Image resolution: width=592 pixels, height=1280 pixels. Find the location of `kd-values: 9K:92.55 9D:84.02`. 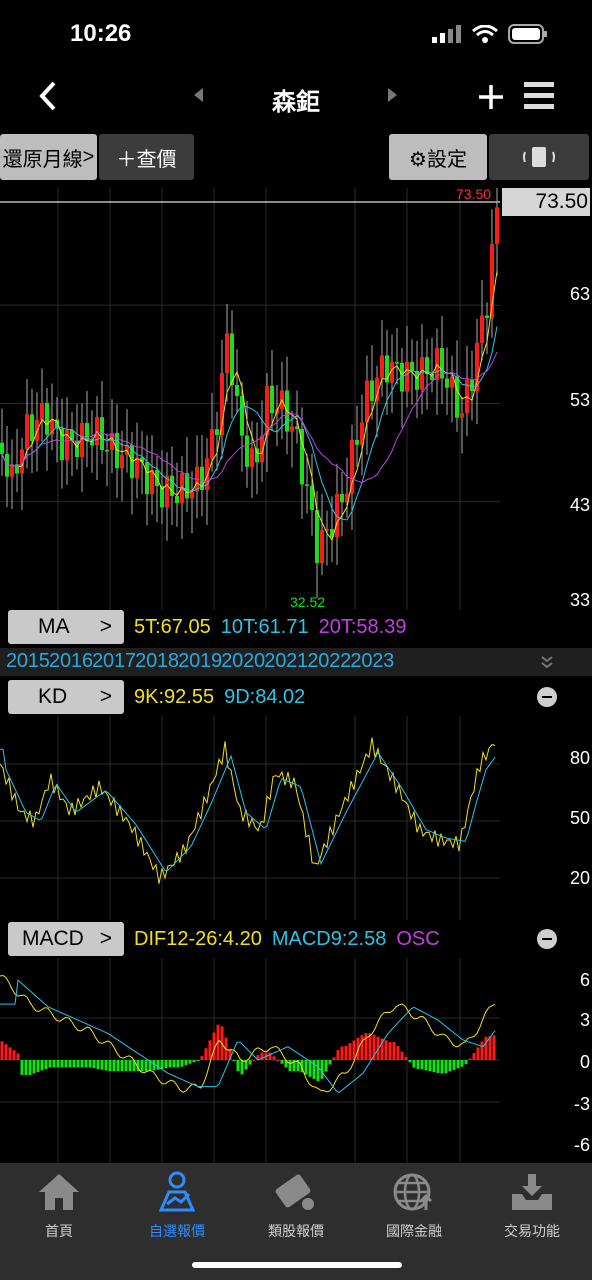

kd-values: 9K:92.55 9D:84.02 is located at coordinates (219, 697).